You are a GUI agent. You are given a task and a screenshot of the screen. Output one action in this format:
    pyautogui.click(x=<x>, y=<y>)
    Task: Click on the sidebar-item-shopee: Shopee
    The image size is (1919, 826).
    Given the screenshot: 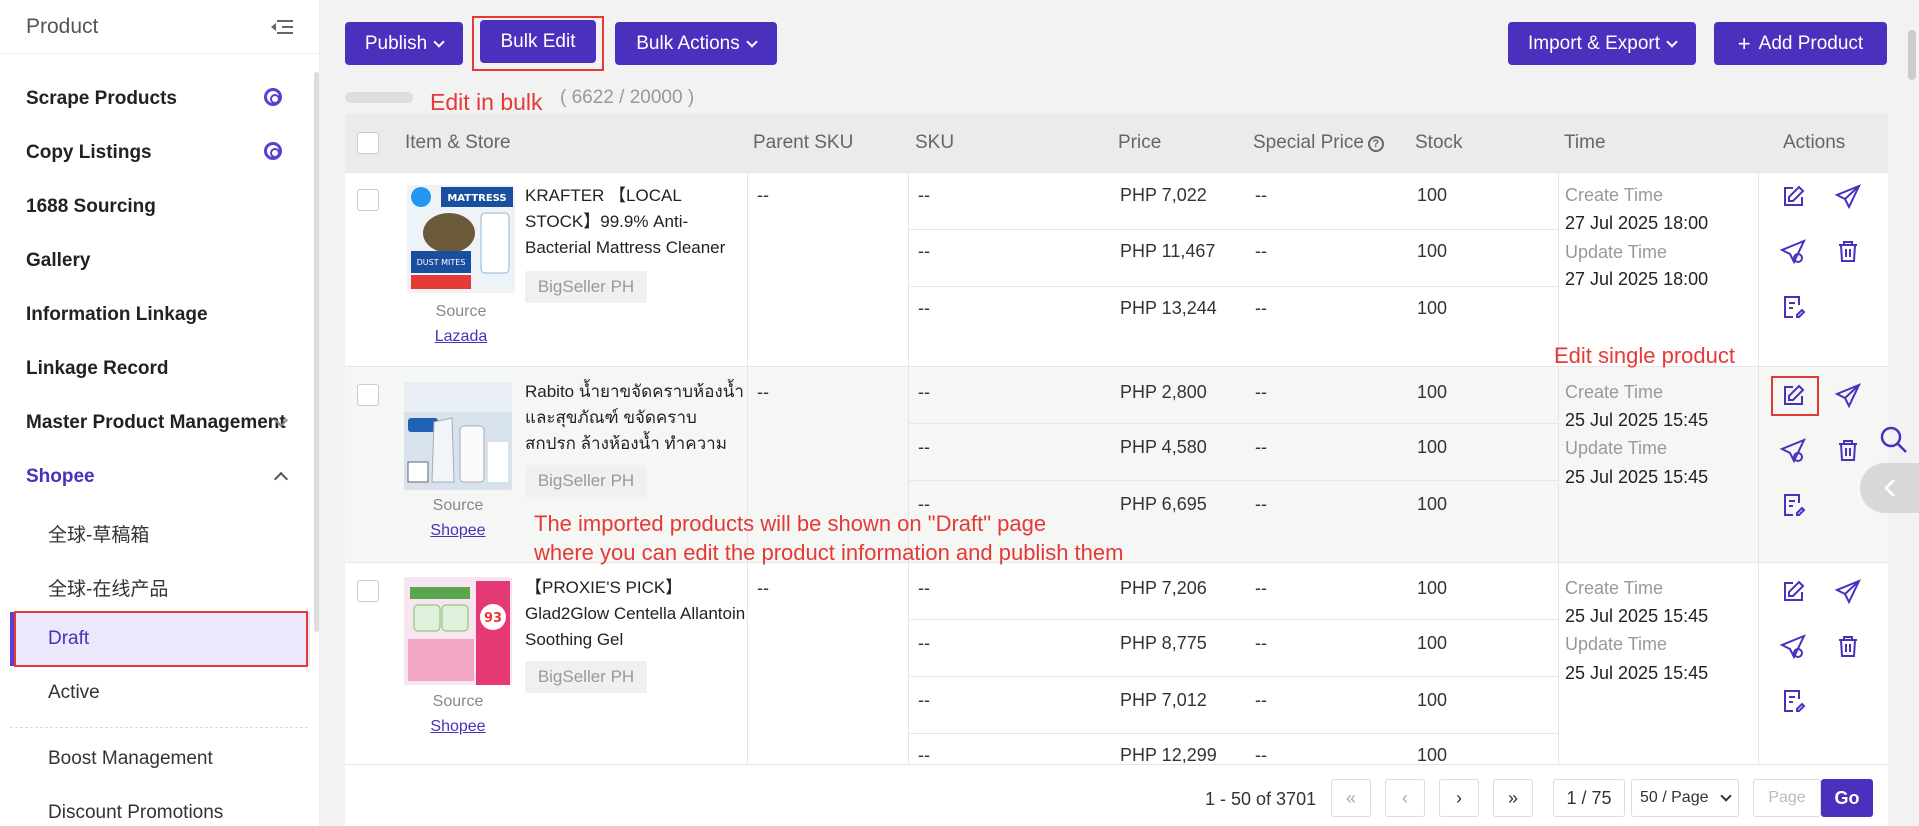 What is the action you would take?
    pyautogui.click(x=60, y=477)
    